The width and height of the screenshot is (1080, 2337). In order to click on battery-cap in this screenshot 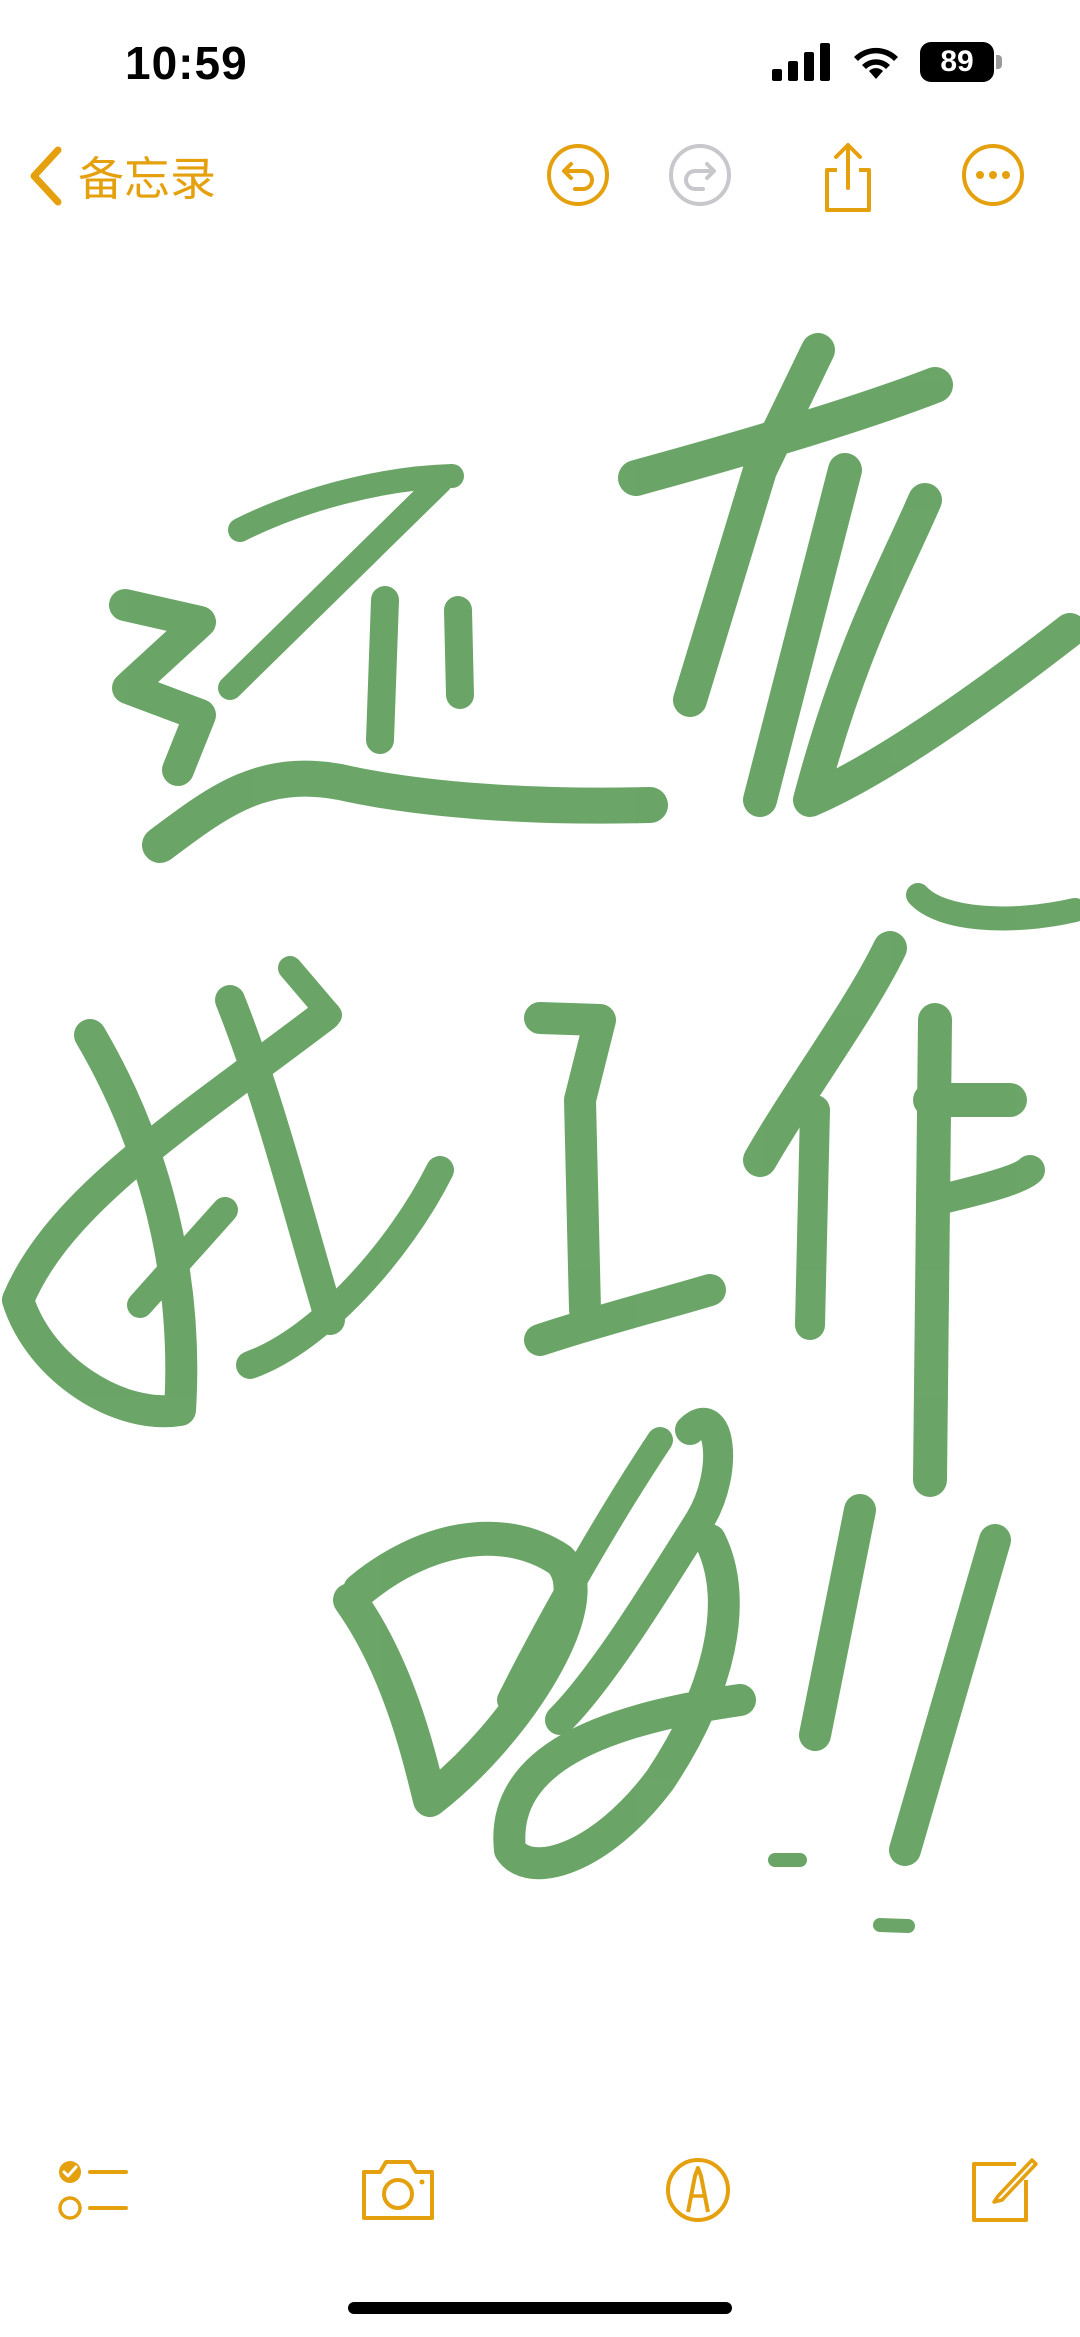, I will do `click(999, 62)`.